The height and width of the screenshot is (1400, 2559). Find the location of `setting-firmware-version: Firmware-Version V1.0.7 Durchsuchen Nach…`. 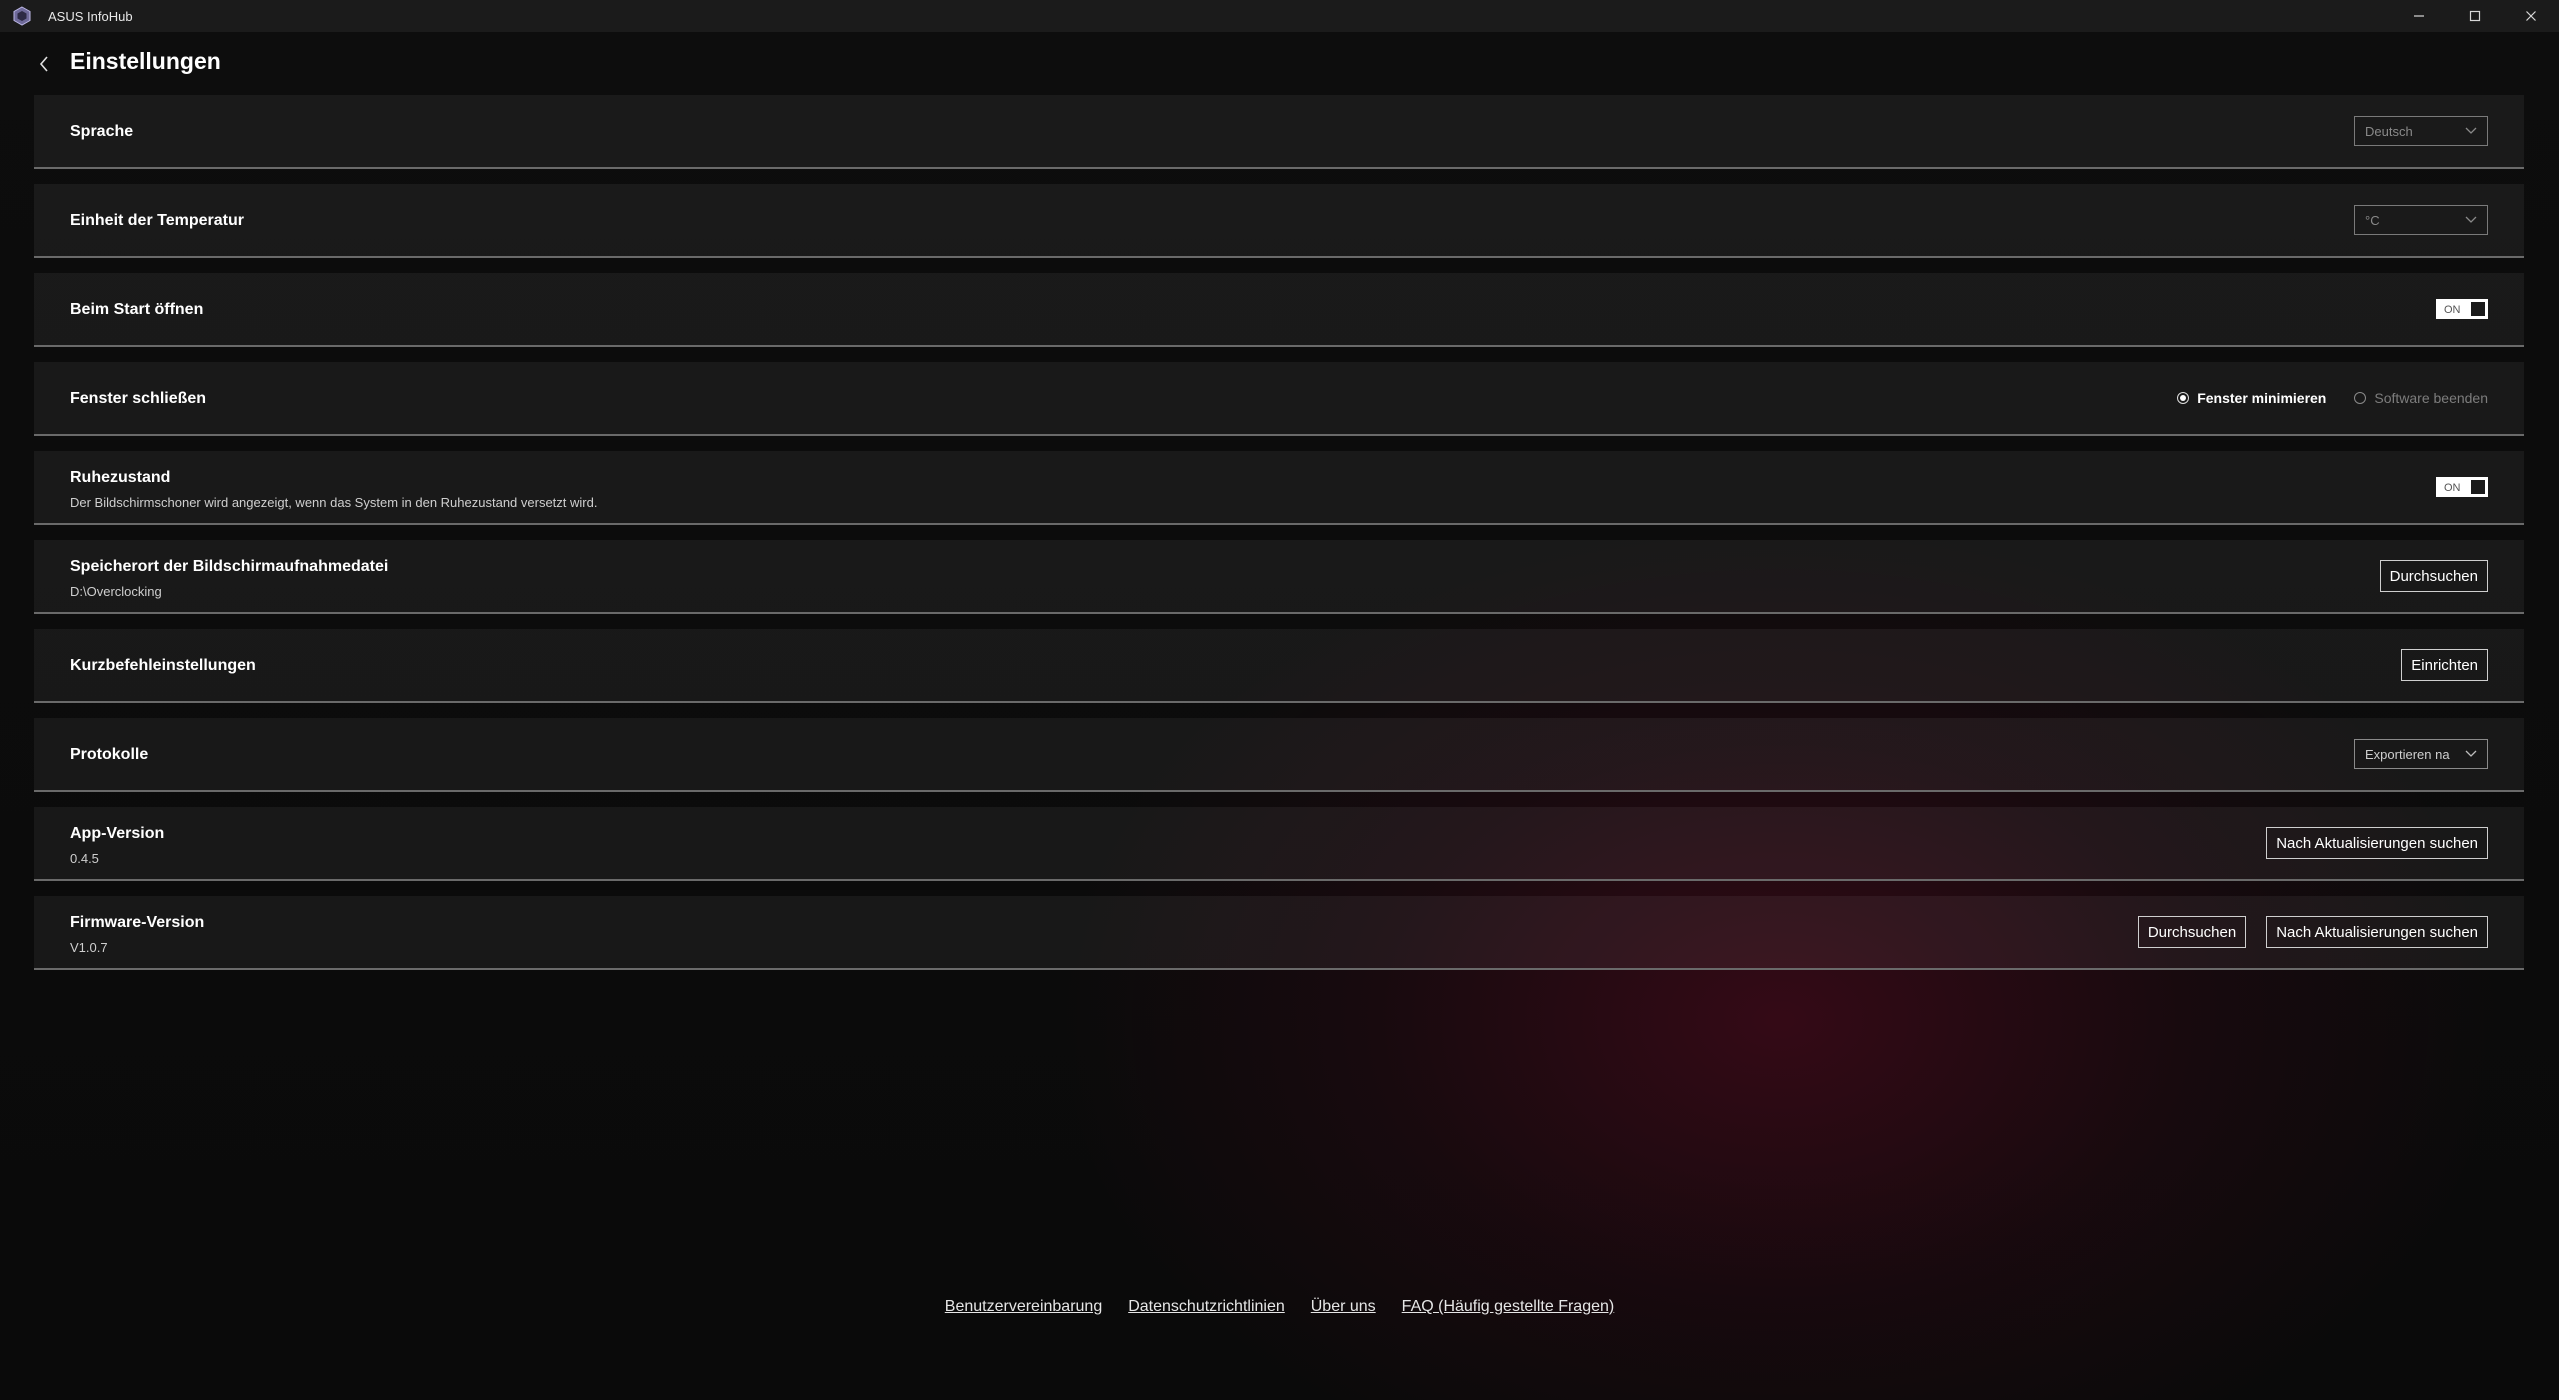

setting-firmware-version: Firmware-Version V1.0.7 Durchsuchen Nach… is located at coordinates (1279, 933).